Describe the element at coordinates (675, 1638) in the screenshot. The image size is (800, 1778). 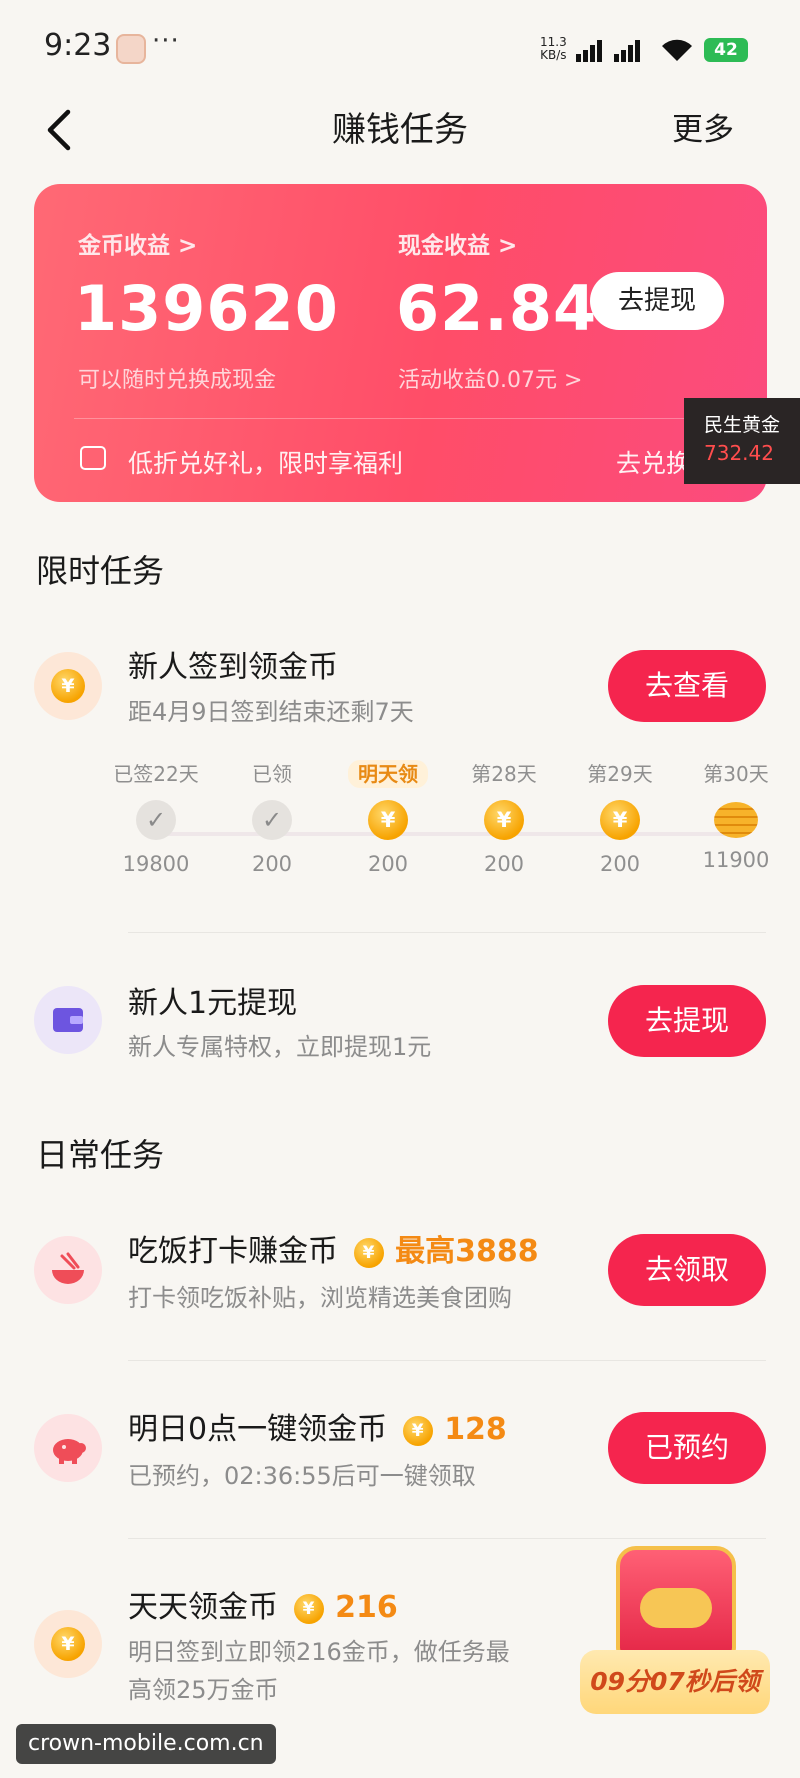
I see `treasure-chest-widget: 09分07秒后领` at that location.